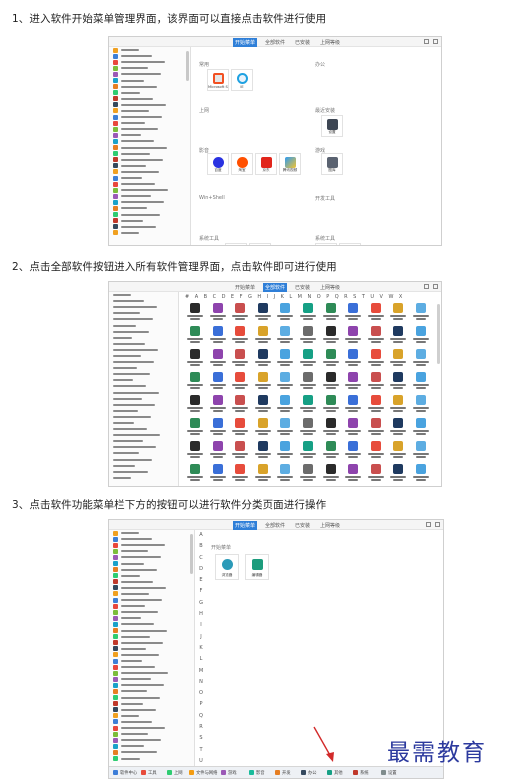 This screenshot has width=507, height=784. What do you see at coordinates (389, 772) in the screenshot?
I see `category-button: 设置` at bounding box center [389, 772].